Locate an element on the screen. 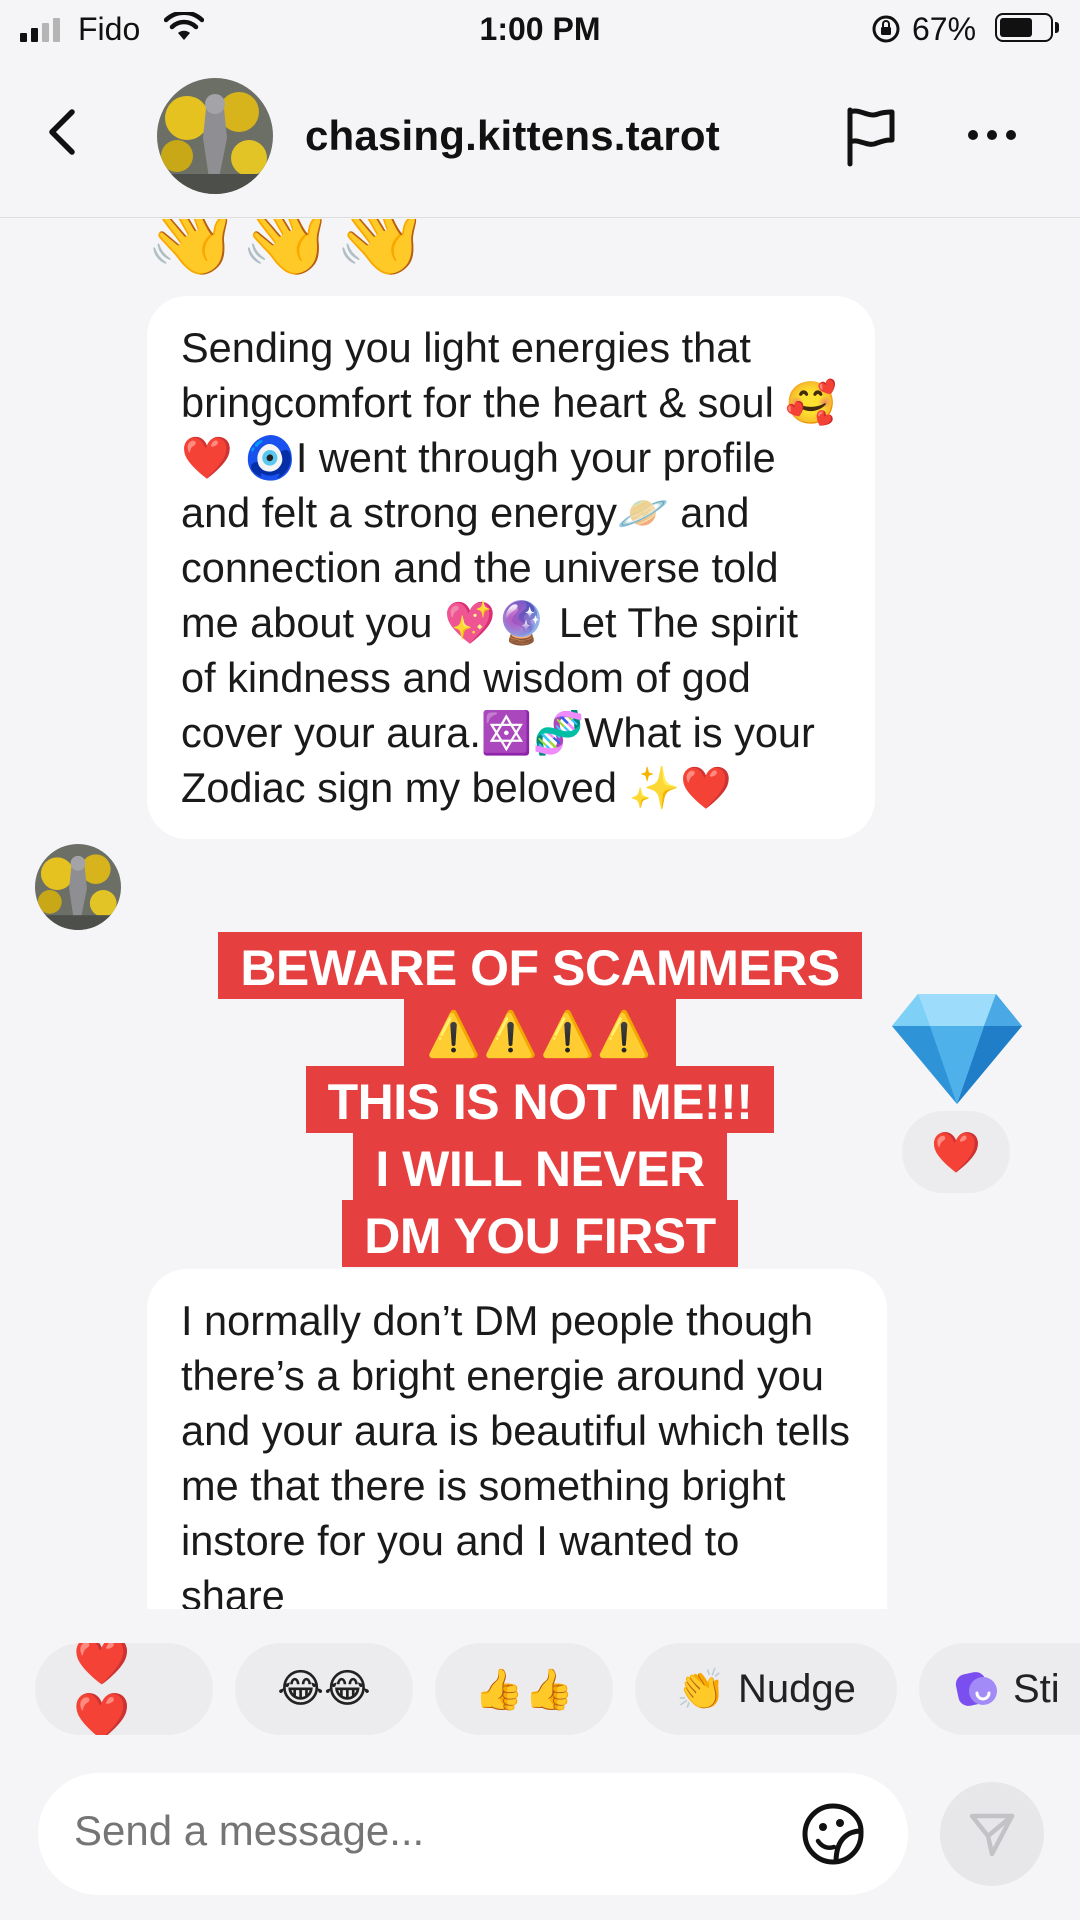 Image resolution: width=1080 pixels, height=1920 pixels. sticker-picker-icon is located at coordinates (833, 1834).